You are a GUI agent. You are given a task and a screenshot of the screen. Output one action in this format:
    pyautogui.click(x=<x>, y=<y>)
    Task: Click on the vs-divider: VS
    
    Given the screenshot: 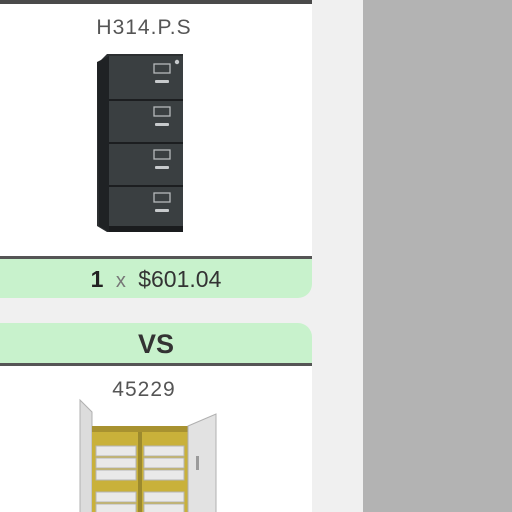 What is the action you would take?
    pyautogui.click(x=156, y=343)
    